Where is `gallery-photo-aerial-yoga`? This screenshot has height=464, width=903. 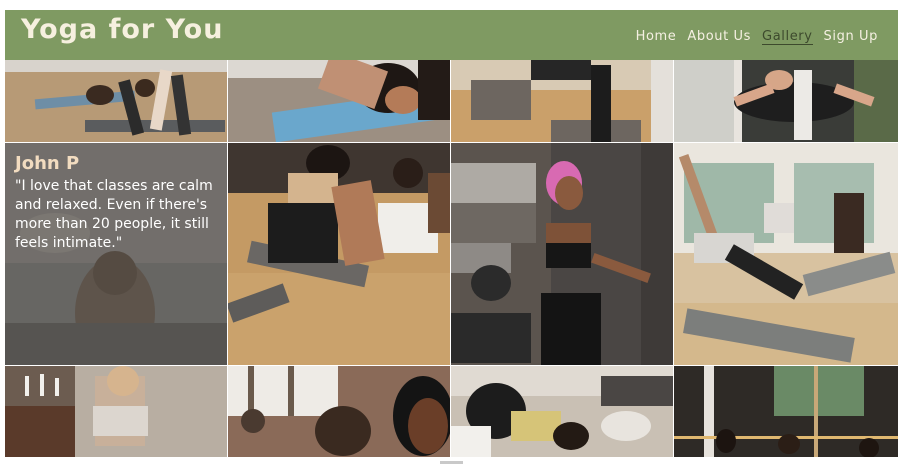
gallery-photo-aerial-yoga is located at coordinates (786, 101).